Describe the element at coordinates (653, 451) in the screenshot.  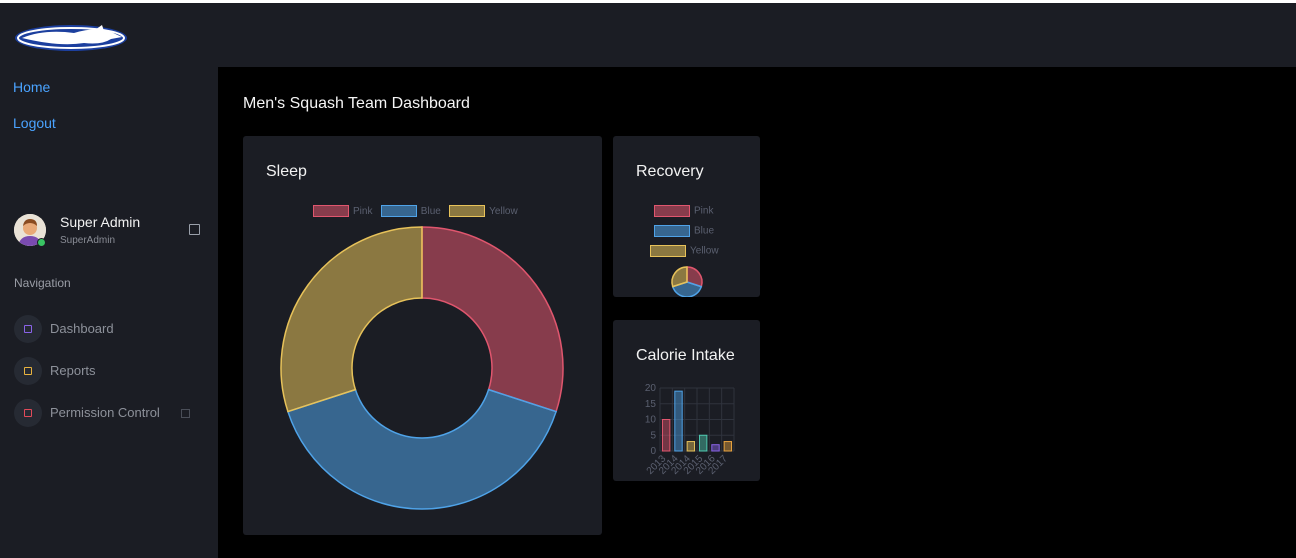
I see `y-tick-label: 0` at that location.